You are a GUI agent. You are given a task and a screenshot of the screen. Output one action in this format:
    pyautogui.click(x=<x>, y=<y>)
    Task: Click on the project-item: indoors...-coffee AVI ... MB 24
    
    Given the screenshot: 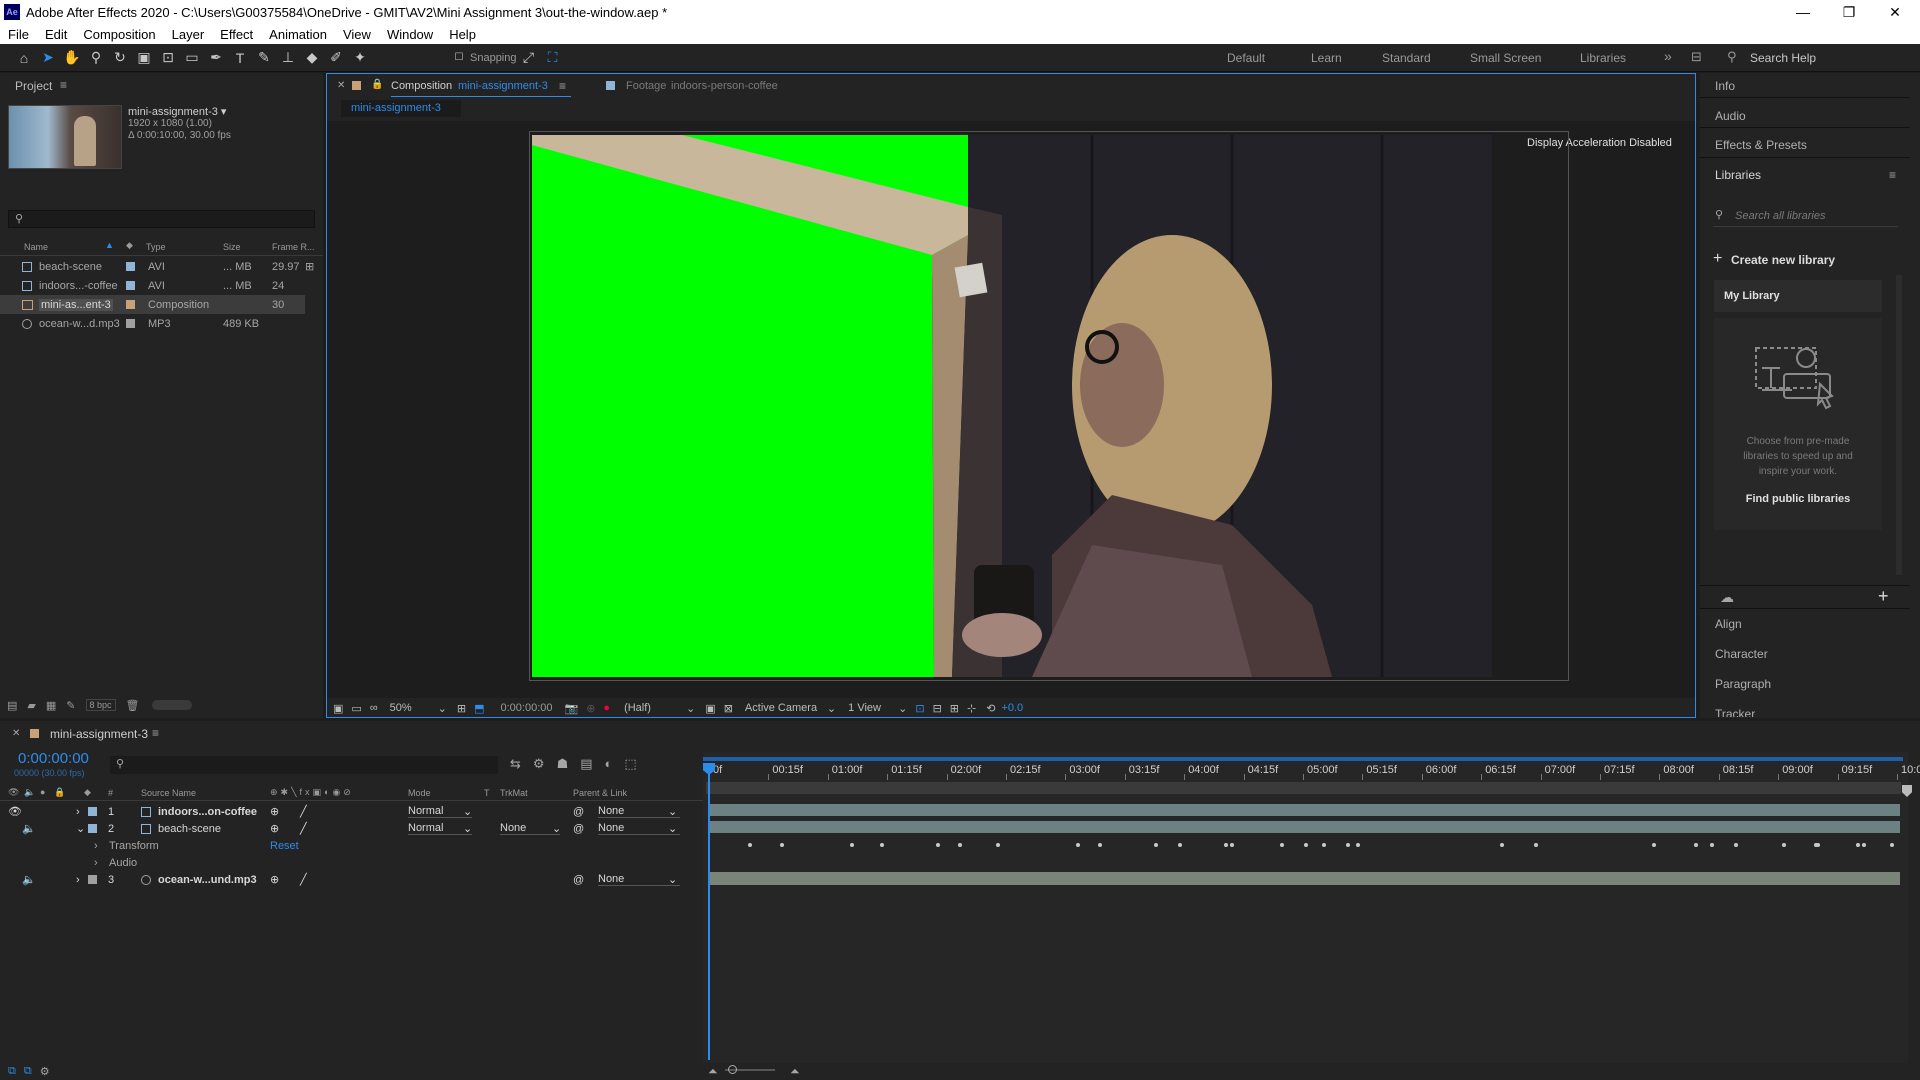 What is the action you would take?
    pyautogui.click(x=161, y=285)
    